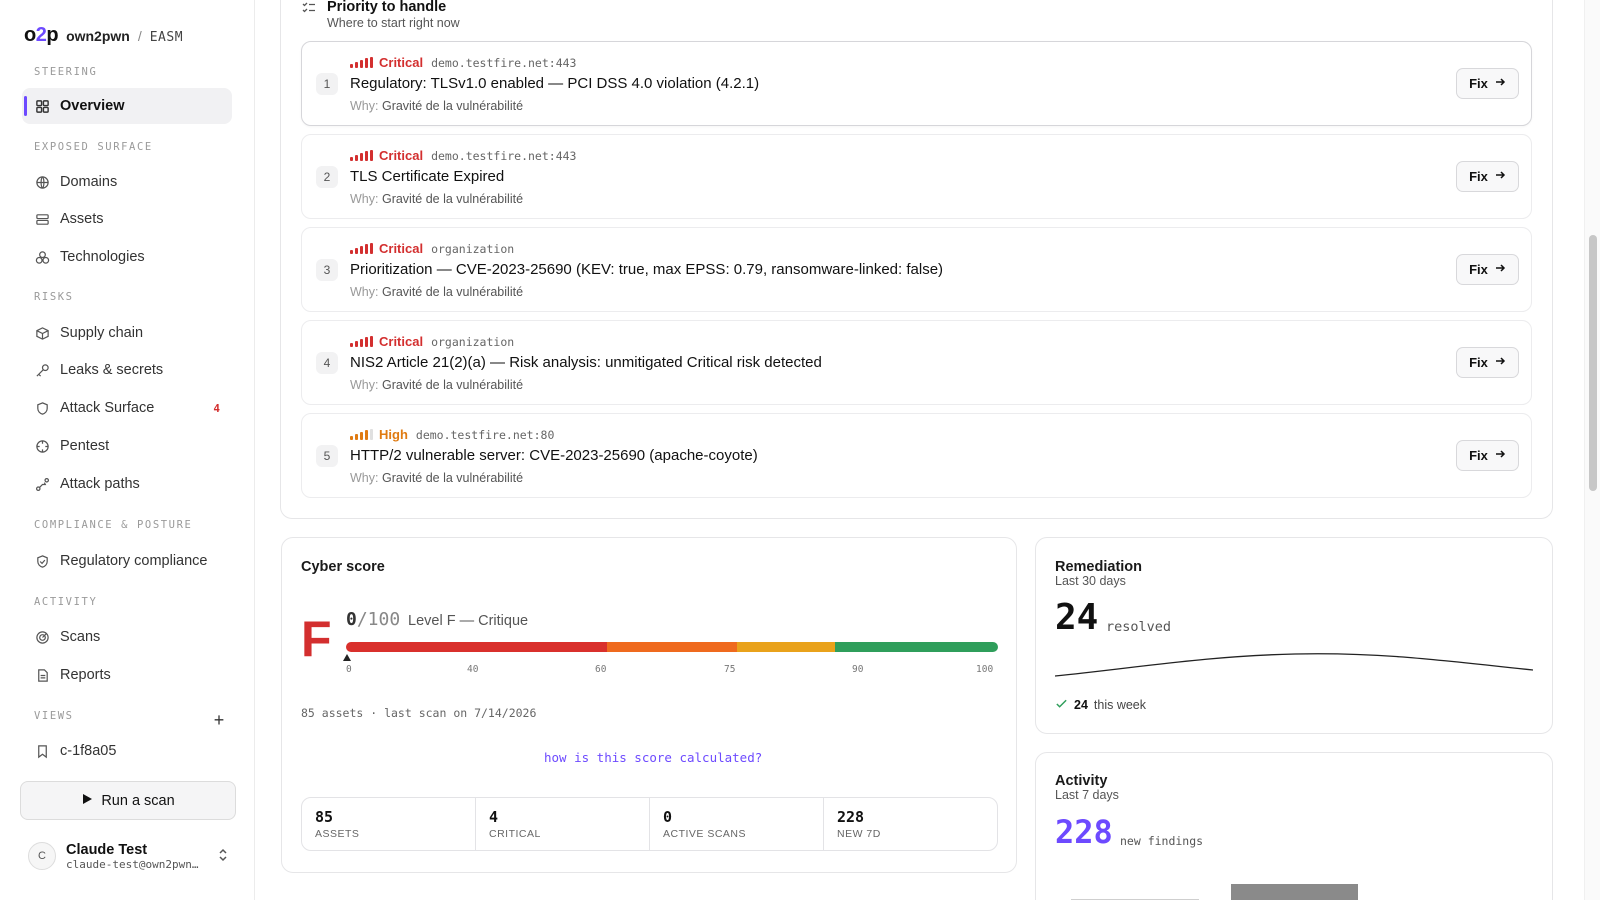 This screenshot has height=900, width=1600. What do you see at coordinates (327, 177) in the screenshot?
I see `priority-rank: 2` at bounding box center [327, 177].